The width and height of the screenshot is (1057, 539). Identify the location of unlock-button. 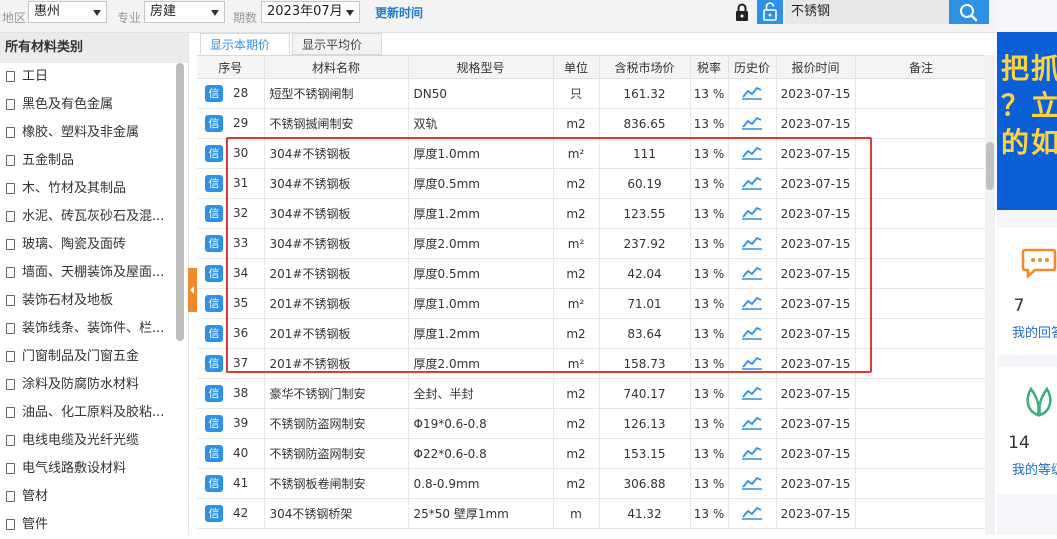
(770, 12).